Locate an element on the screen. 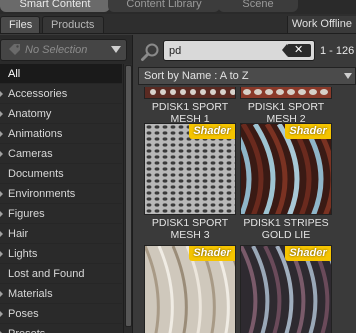  item-label: PDISK1 SPORT MESH 1 is located at coordinates (190, 113).